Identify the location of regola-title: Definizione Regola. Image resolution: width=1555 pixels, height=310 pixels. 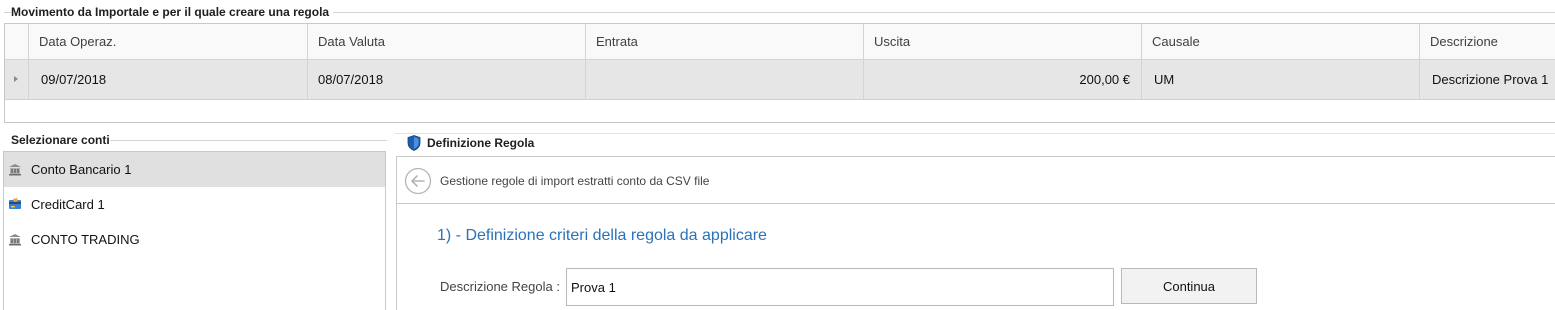
(481, 143).